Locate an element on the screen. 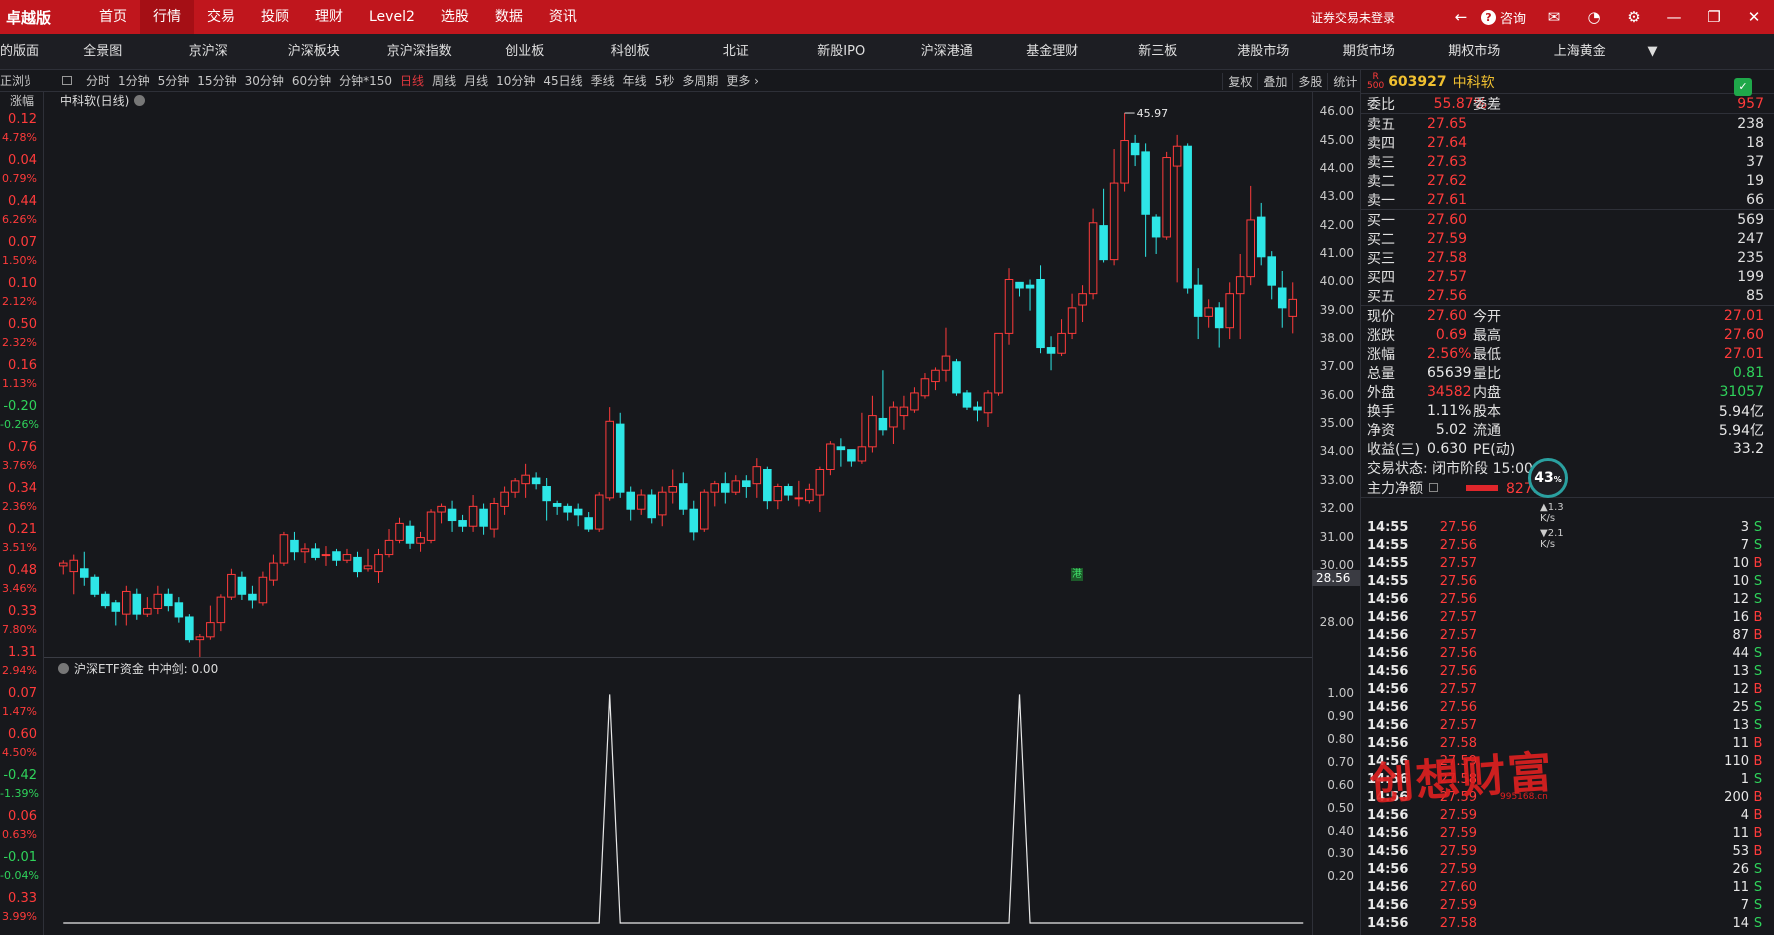 The image size is (1774, 935). tick-price: 27.56 is located at coordinates (1458, 545).